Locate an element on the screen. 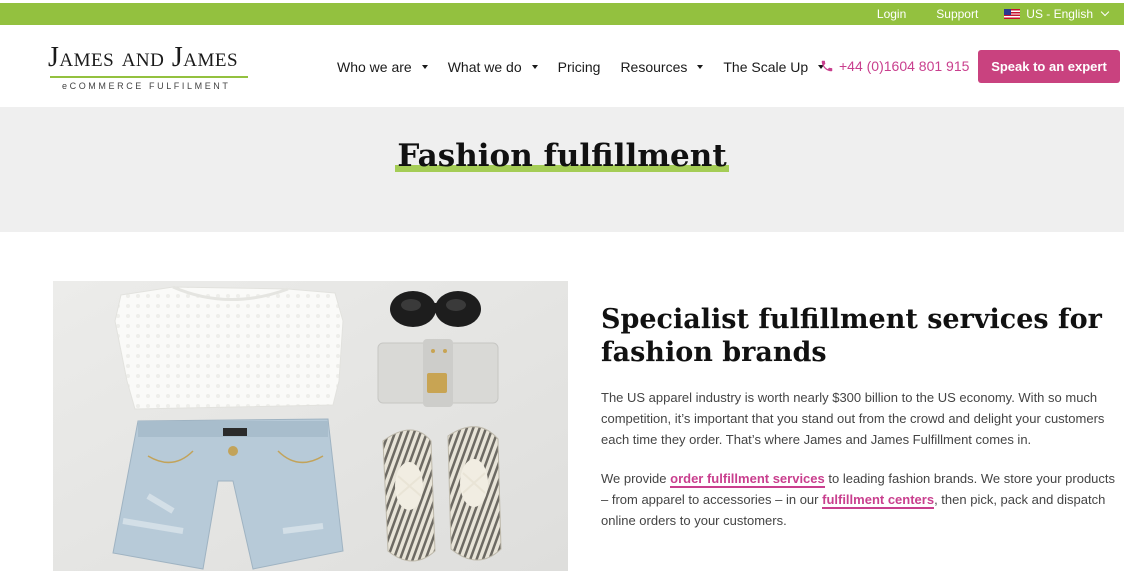 This screenshot has height=584, width=1124. white-top-icon is located at coordinates (229, 348).